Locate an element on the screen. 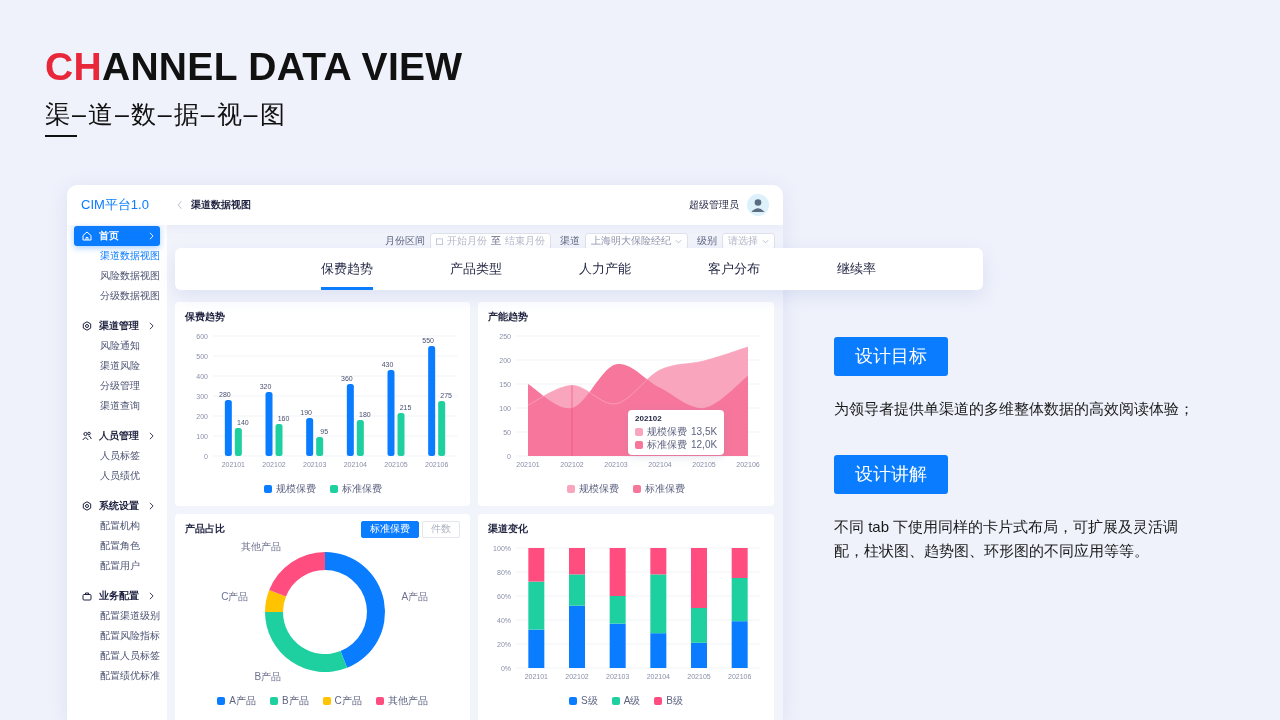 This screenshot has height=720, width=1280. nav-subitem: 配置风险指标 is located at coordinates (117, 636).